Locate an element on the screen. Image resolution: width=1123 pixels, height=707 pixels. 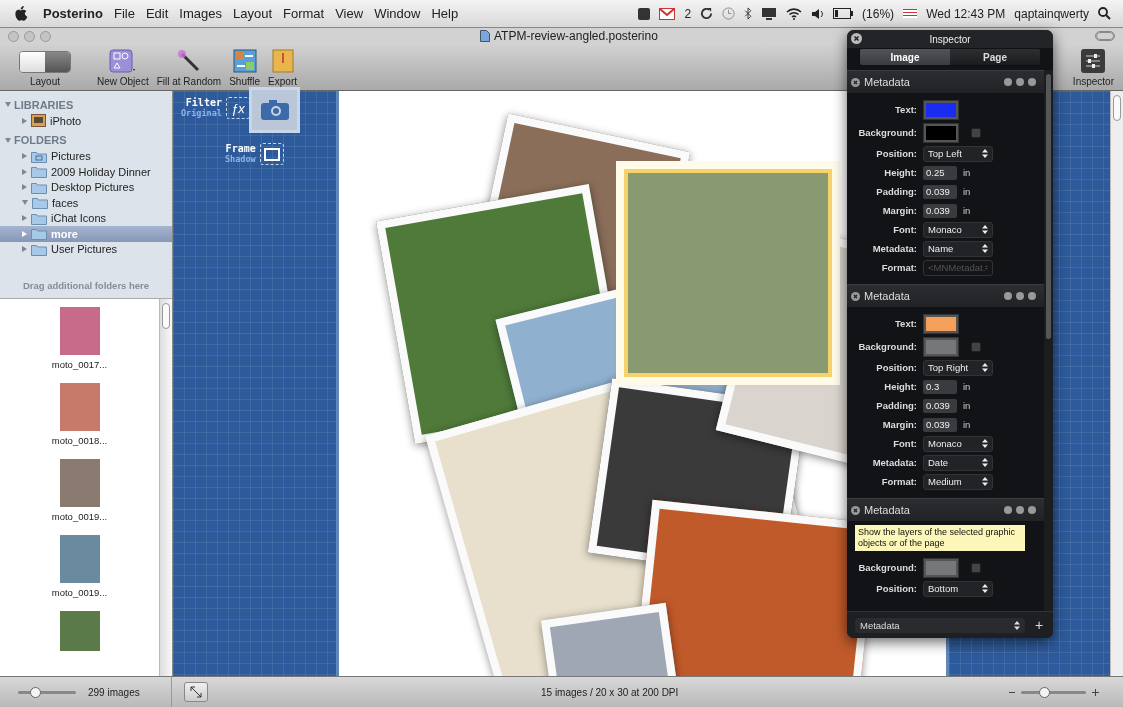
add-button: + is located at coordinates (1039, 625).